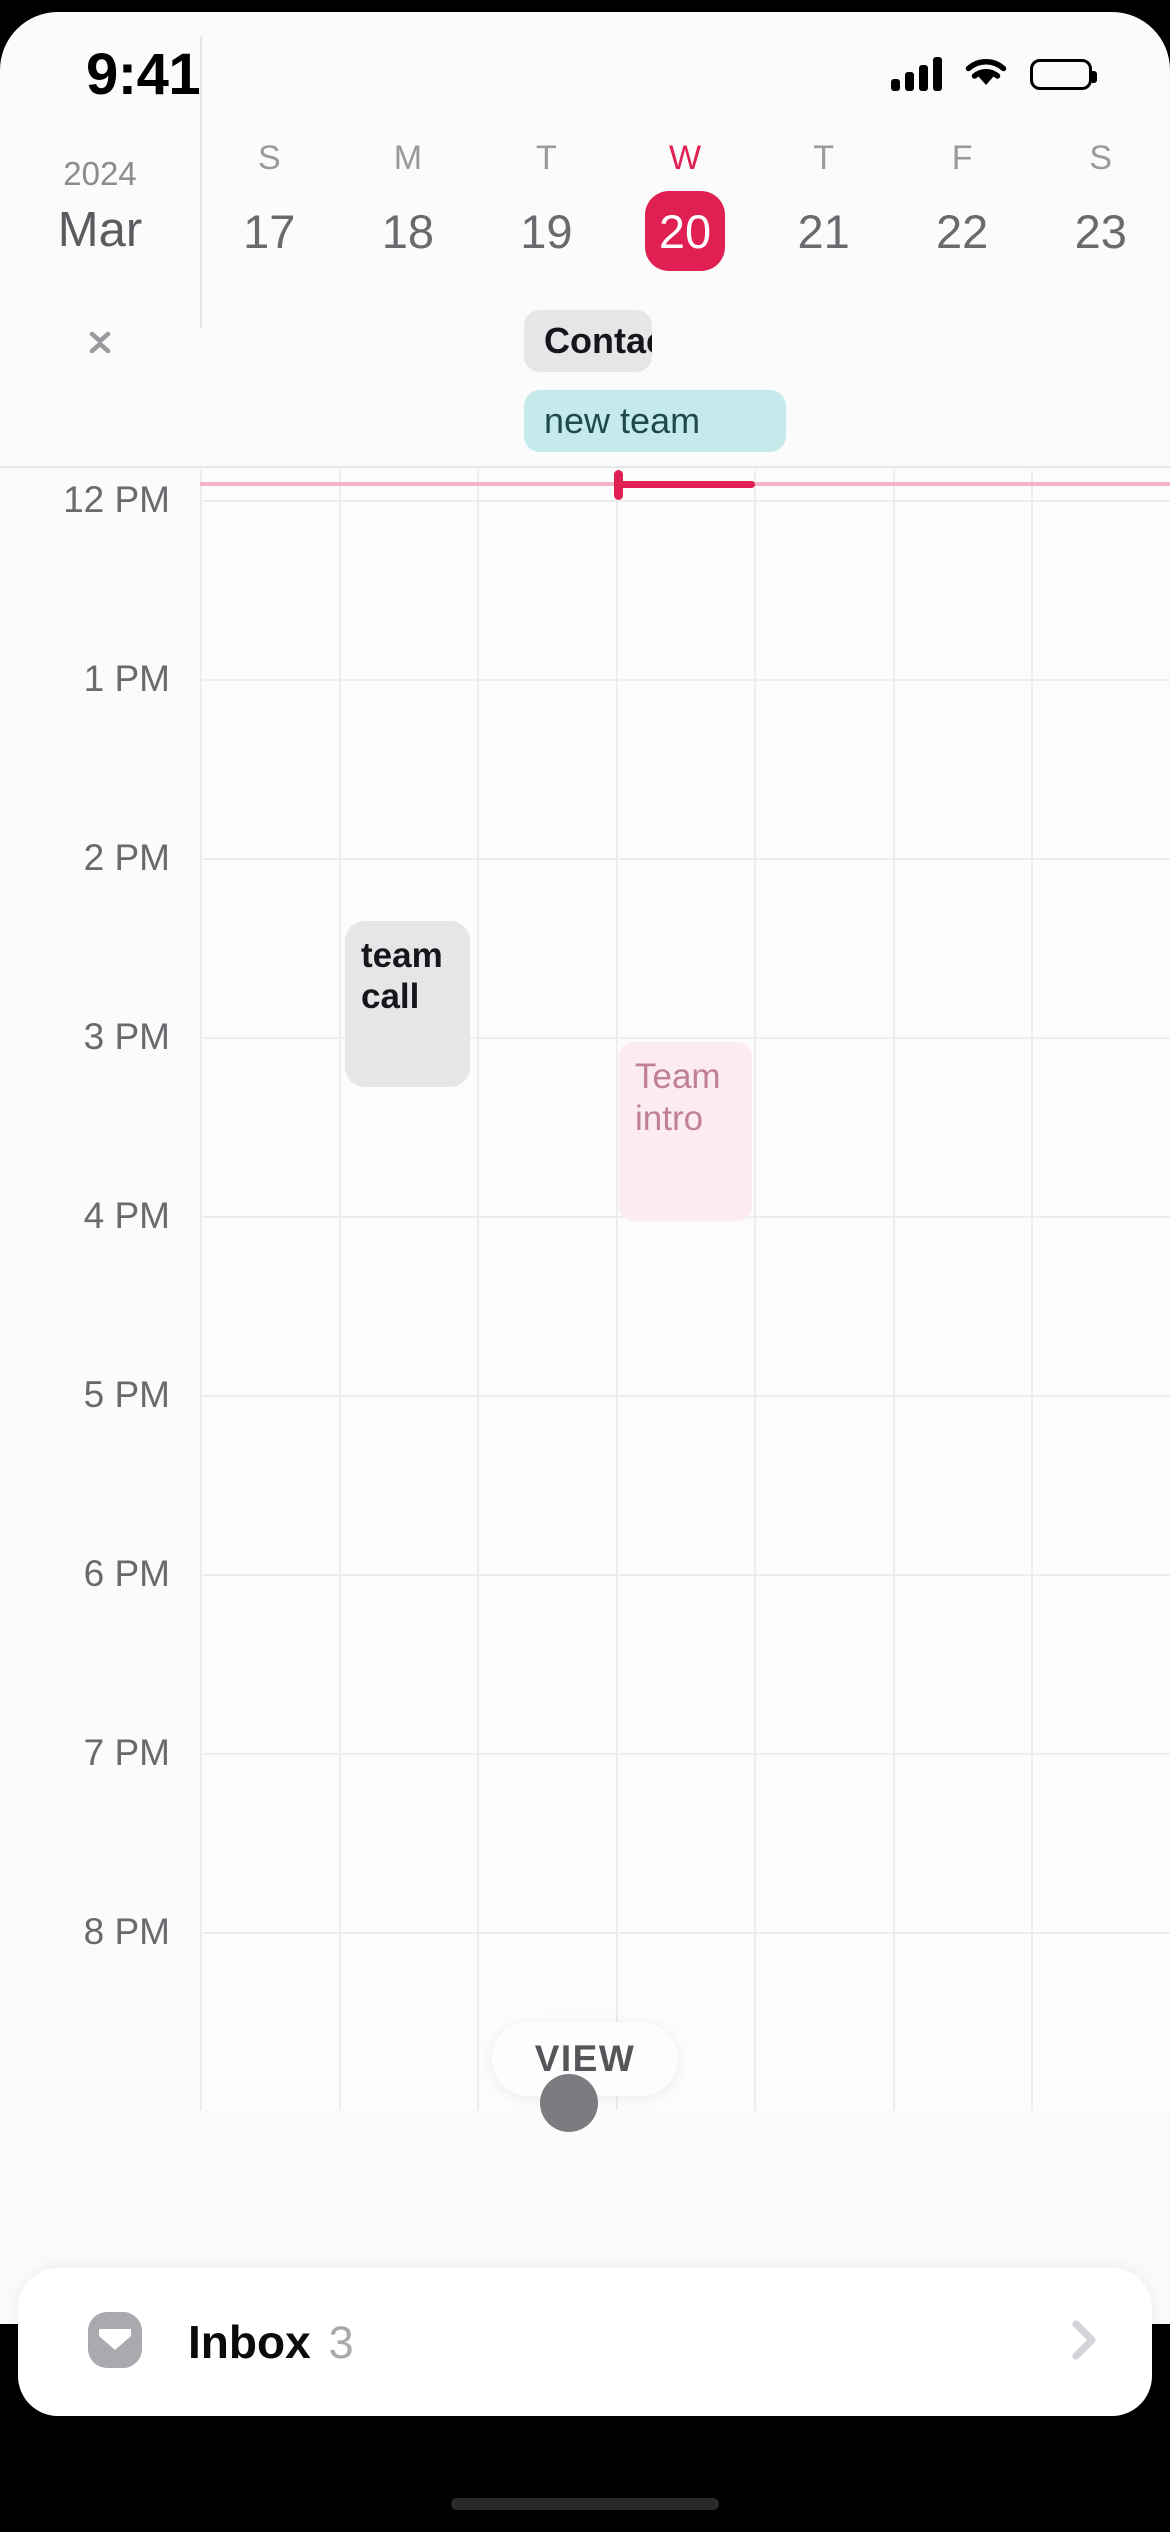 Image resolution: width=1170 pixels, height=2532 pixels. What do you see at coordinates (115, 2342) in the screenshot?
I see `mail-icon` at bounding box center [115, 2342].